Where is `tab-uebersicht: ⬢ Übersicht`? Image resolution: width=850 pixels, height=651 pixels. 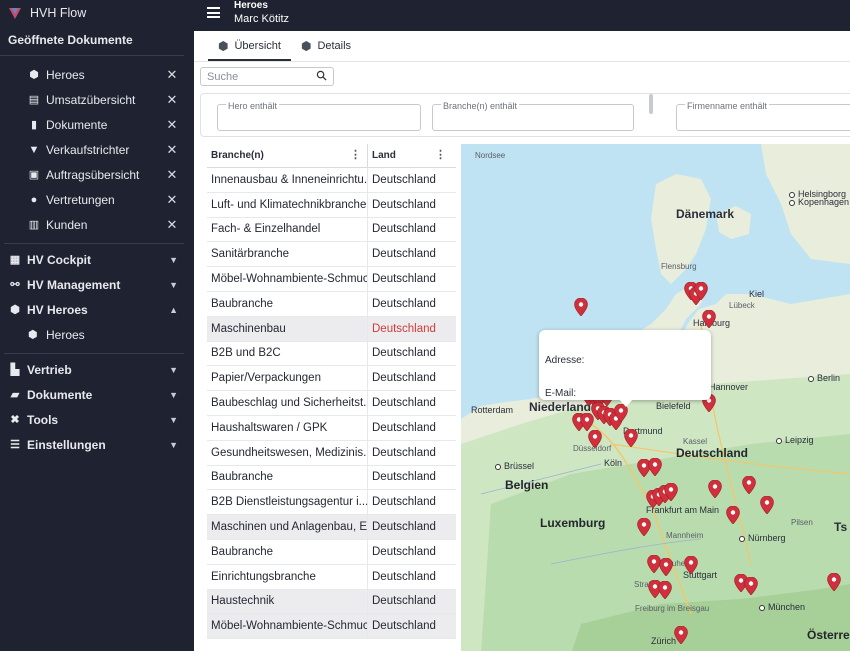 tab-uebersicht: ⬢ Übersicht is located at coordinates (249, 50).